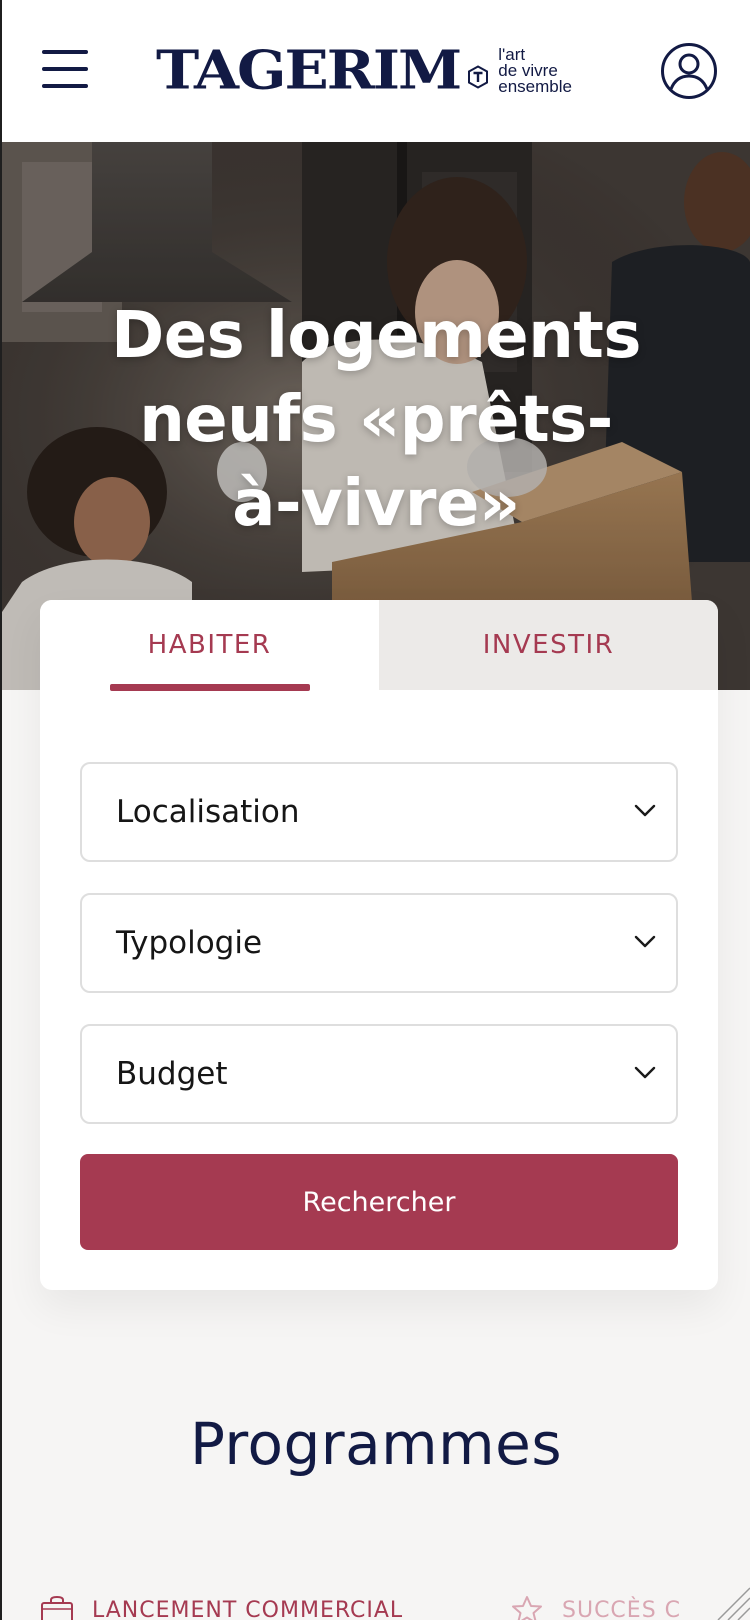  What do you see at coordinates (527, 1608) in the screenshot?
I see `star-icon` at bounding box center [527, 1608].